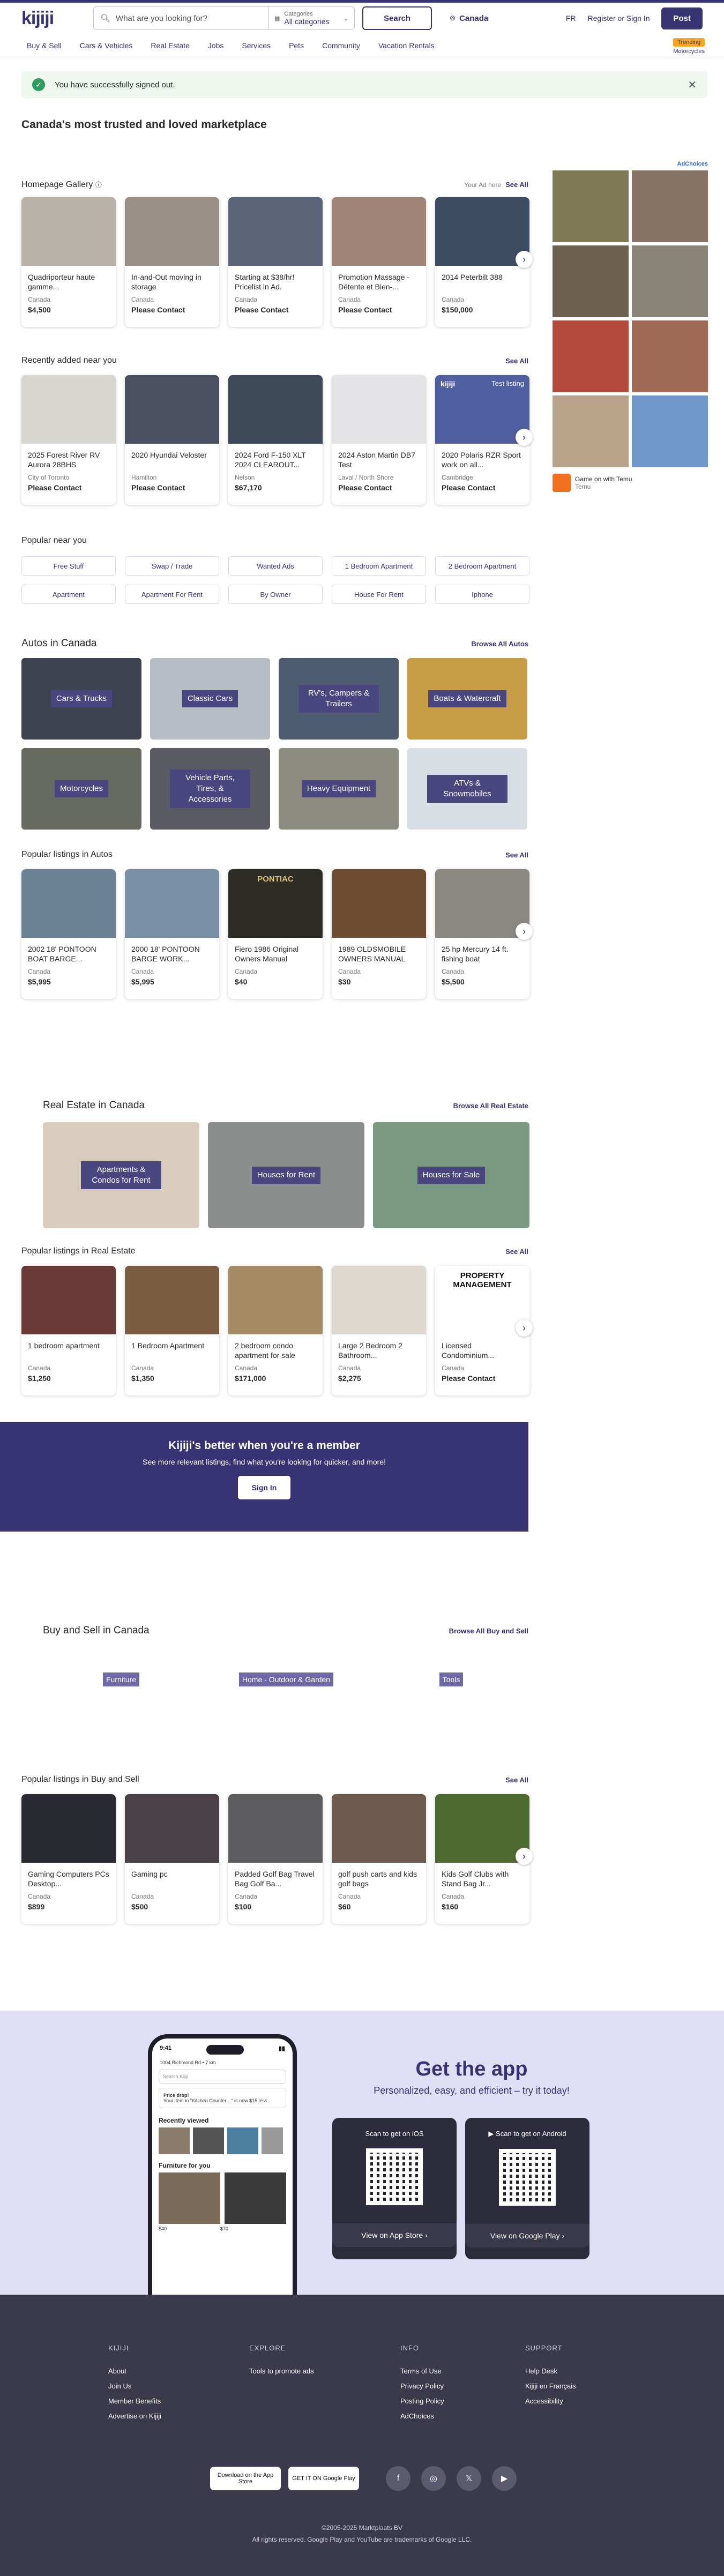  I want to click on category-select: ▦ Categories All categories ⌄, so click(311, 18).